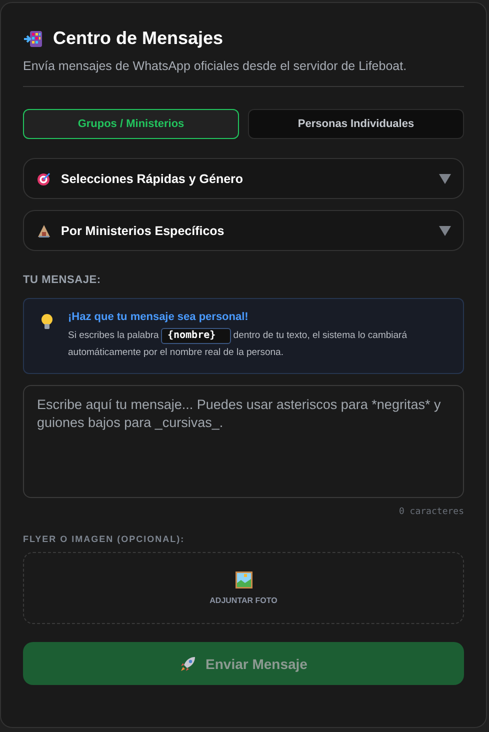 The height and width of the screenshot is (732, 489). Describe the element at coordinates (215, 66) in the screenshot. I see `page-subtitle: Envía mensajes de WhatsApp oficiales desde el servidor de Lifeboat.` at that location.